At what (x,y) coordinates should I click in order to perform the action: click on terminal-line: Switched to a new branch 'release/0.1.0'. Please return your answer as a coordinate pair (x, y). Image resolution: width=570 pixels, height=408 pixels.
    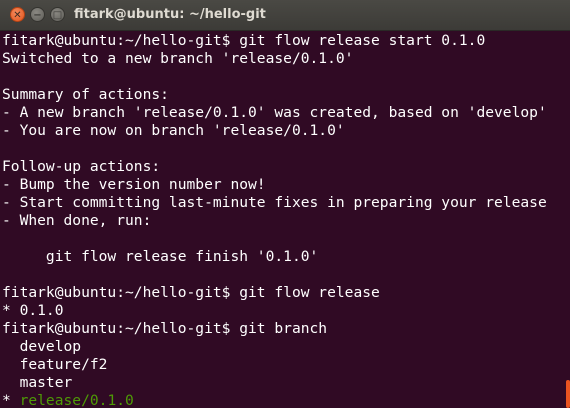
    Looking at the image, I should click on (178, 58).